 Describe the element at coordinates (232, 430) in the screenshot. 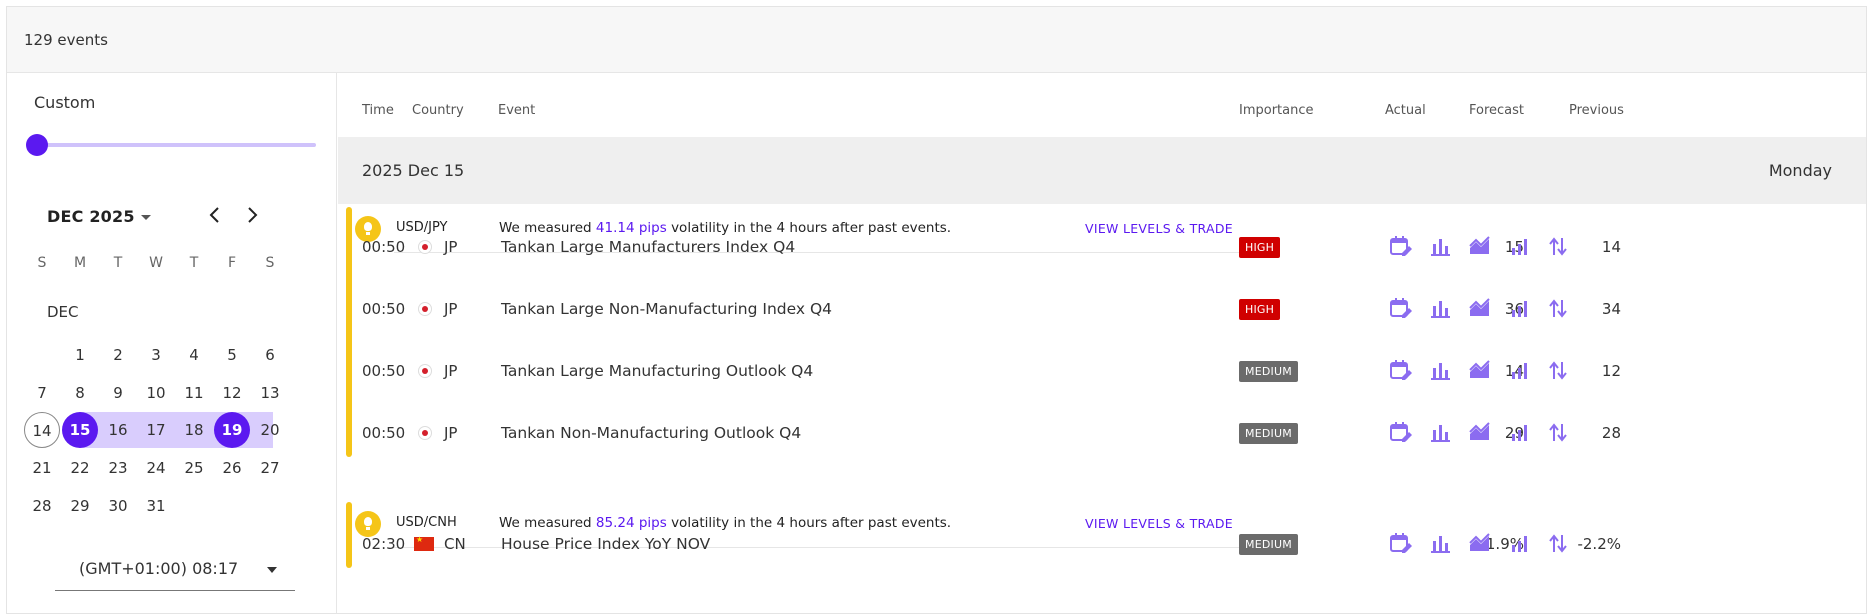

I see `calendar-day-19: 19` at that location.